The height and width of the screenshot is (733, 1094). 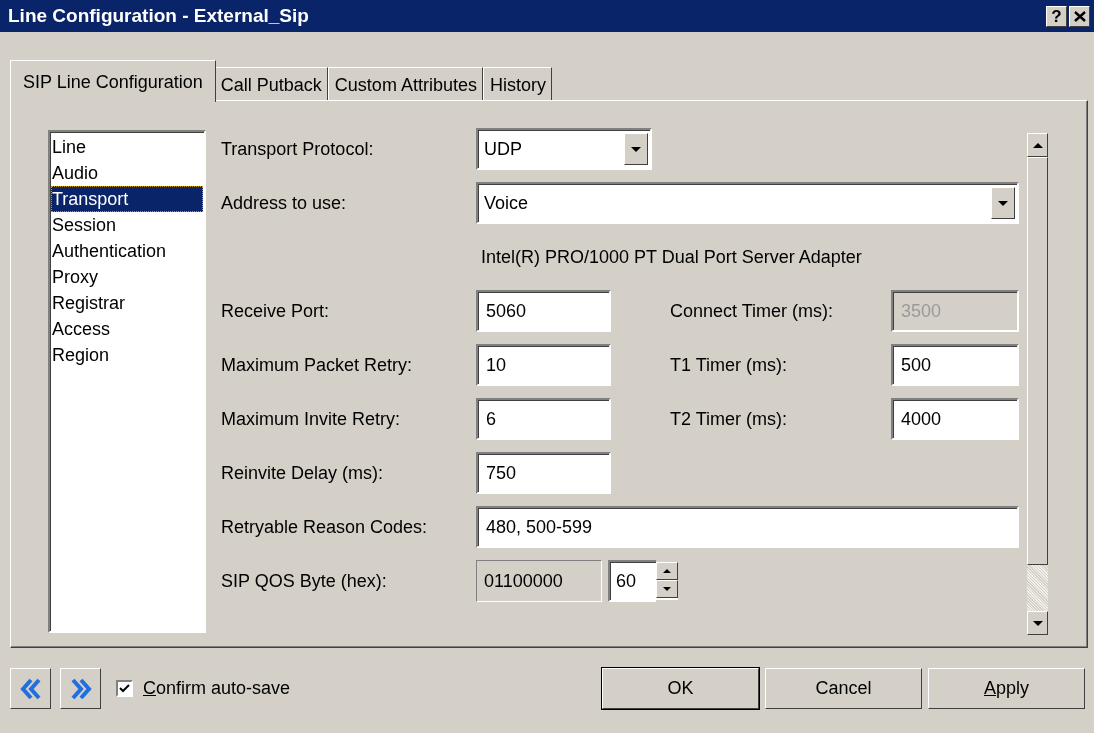 What do you see at coordinates (127, 303) in the screenshot?
I see `list-item: Registrar` at bounding box center [127, 303].